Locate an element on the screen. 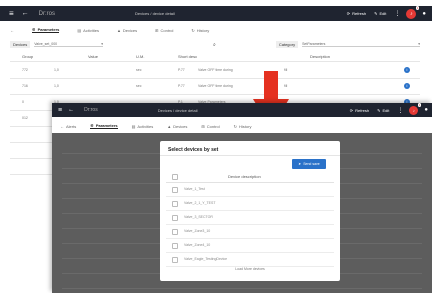  back-nav-icon: ← is located at coordinates (12, 30).